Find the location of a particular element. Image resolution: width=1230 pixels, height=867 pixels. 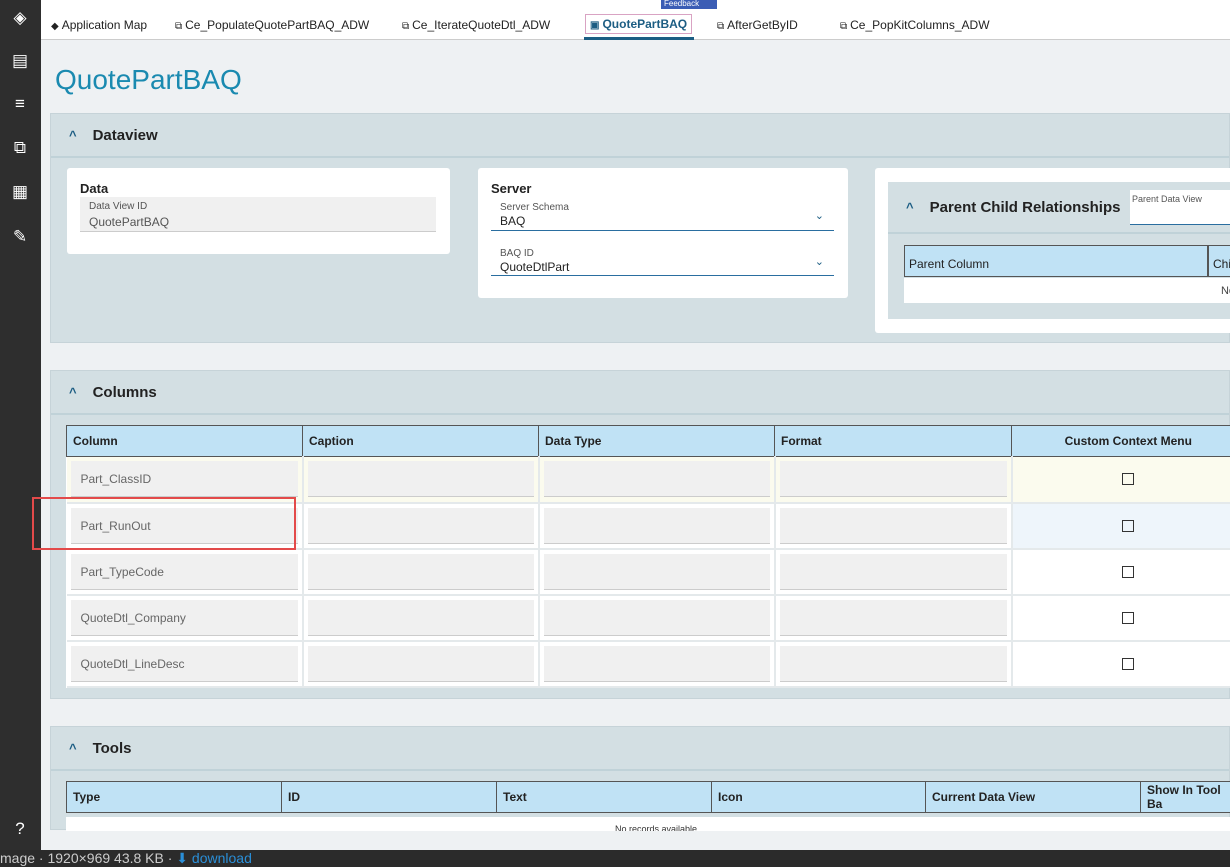

dataview-icon: ▣ is located at coordinates (595, 25).